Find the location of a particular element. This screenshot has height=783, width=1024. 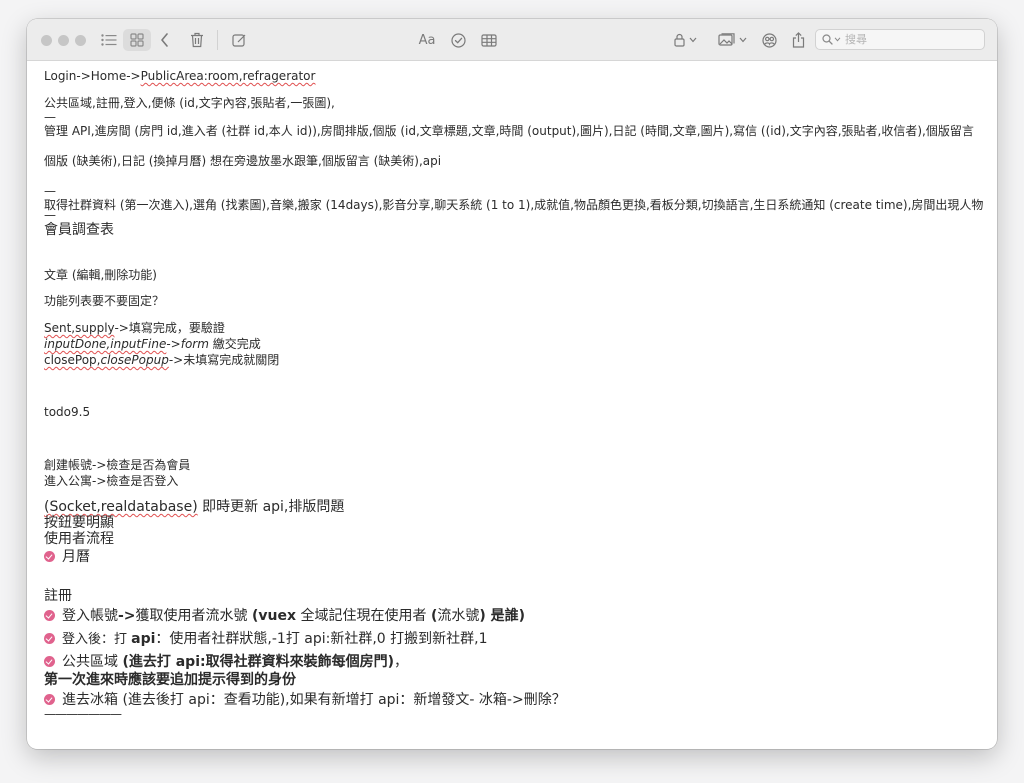

delete-button is located at coordinates (197, 40).